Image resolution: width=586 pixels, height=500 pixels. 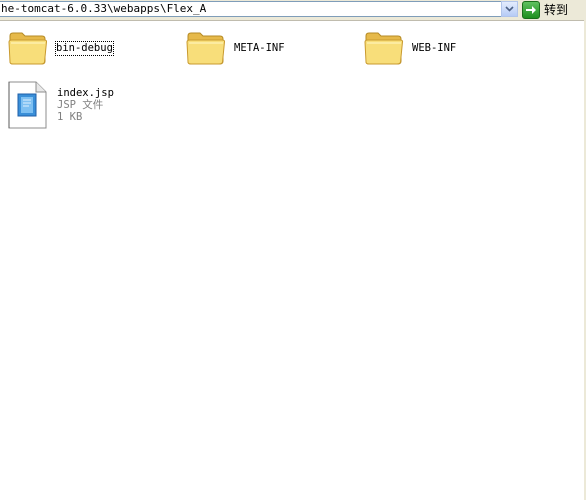 I want to click on address-dropdown-button, so click(x=509, y=9).